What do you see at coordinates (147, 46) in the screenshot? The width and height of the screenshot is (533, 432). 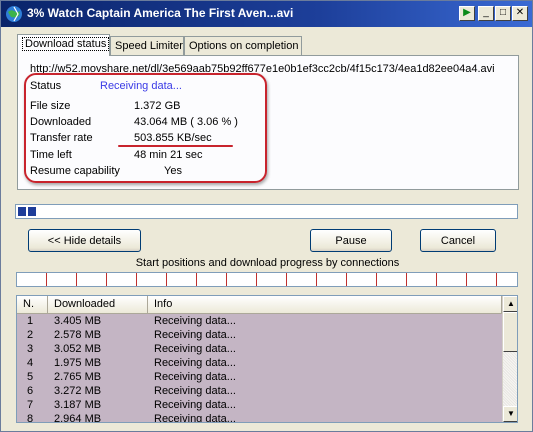 I see `tab-speed-limiter: Speed Limiter` at bounding box center [147, 46].